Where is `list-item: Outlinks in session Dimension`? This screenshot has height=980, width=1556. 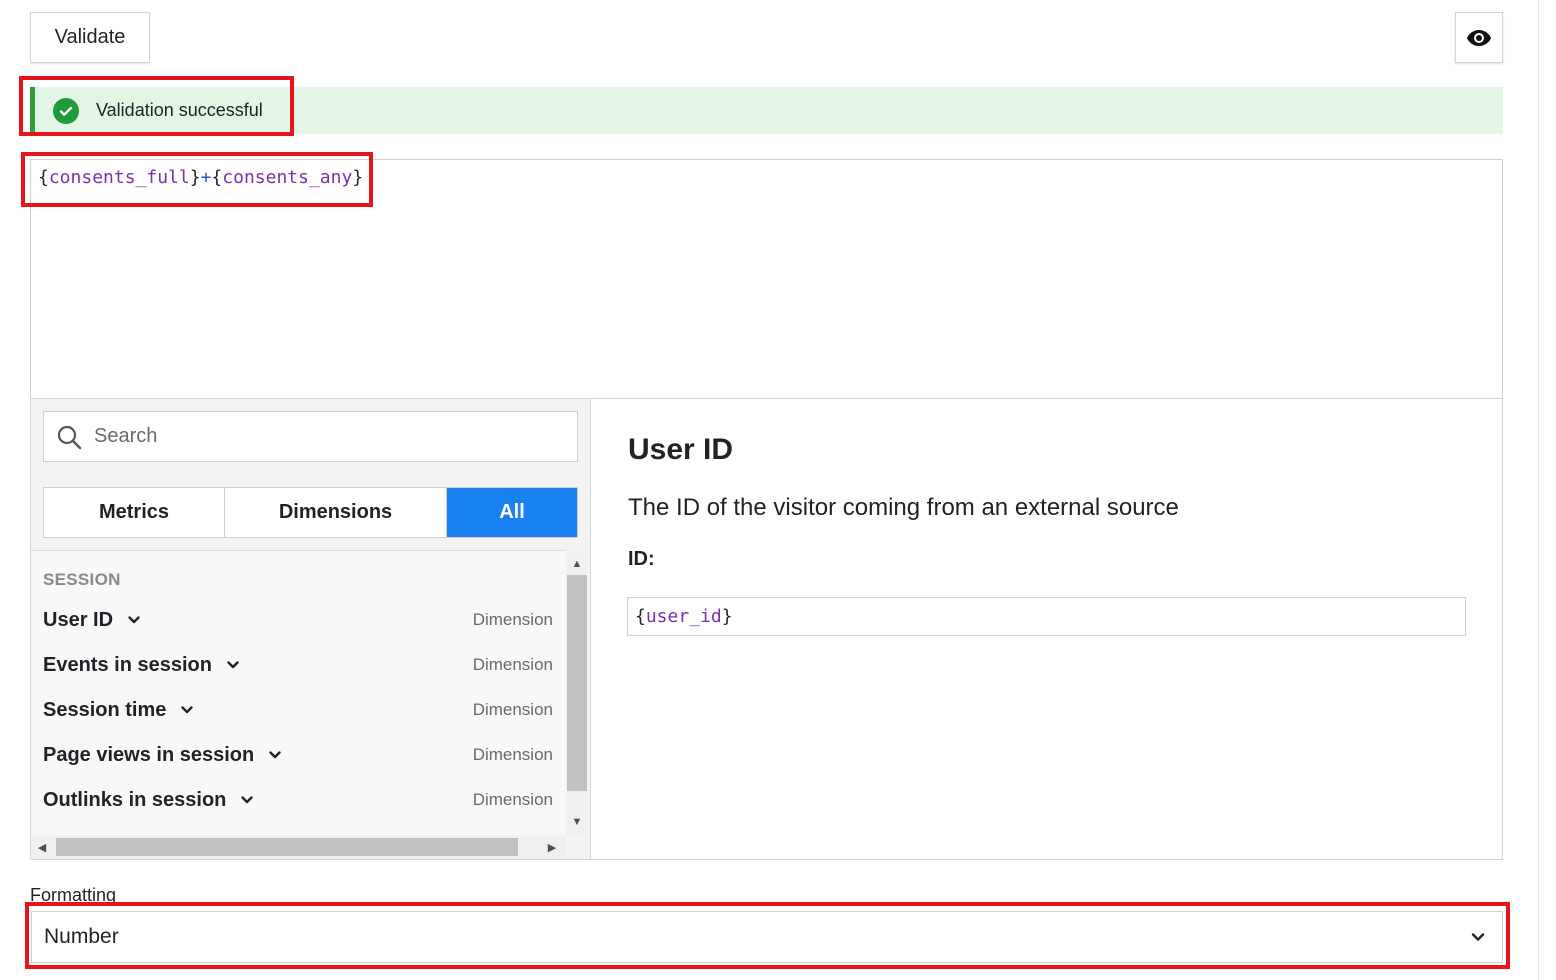
list-item: Outlinks in session Dimension is located at coordinates (298, 800).